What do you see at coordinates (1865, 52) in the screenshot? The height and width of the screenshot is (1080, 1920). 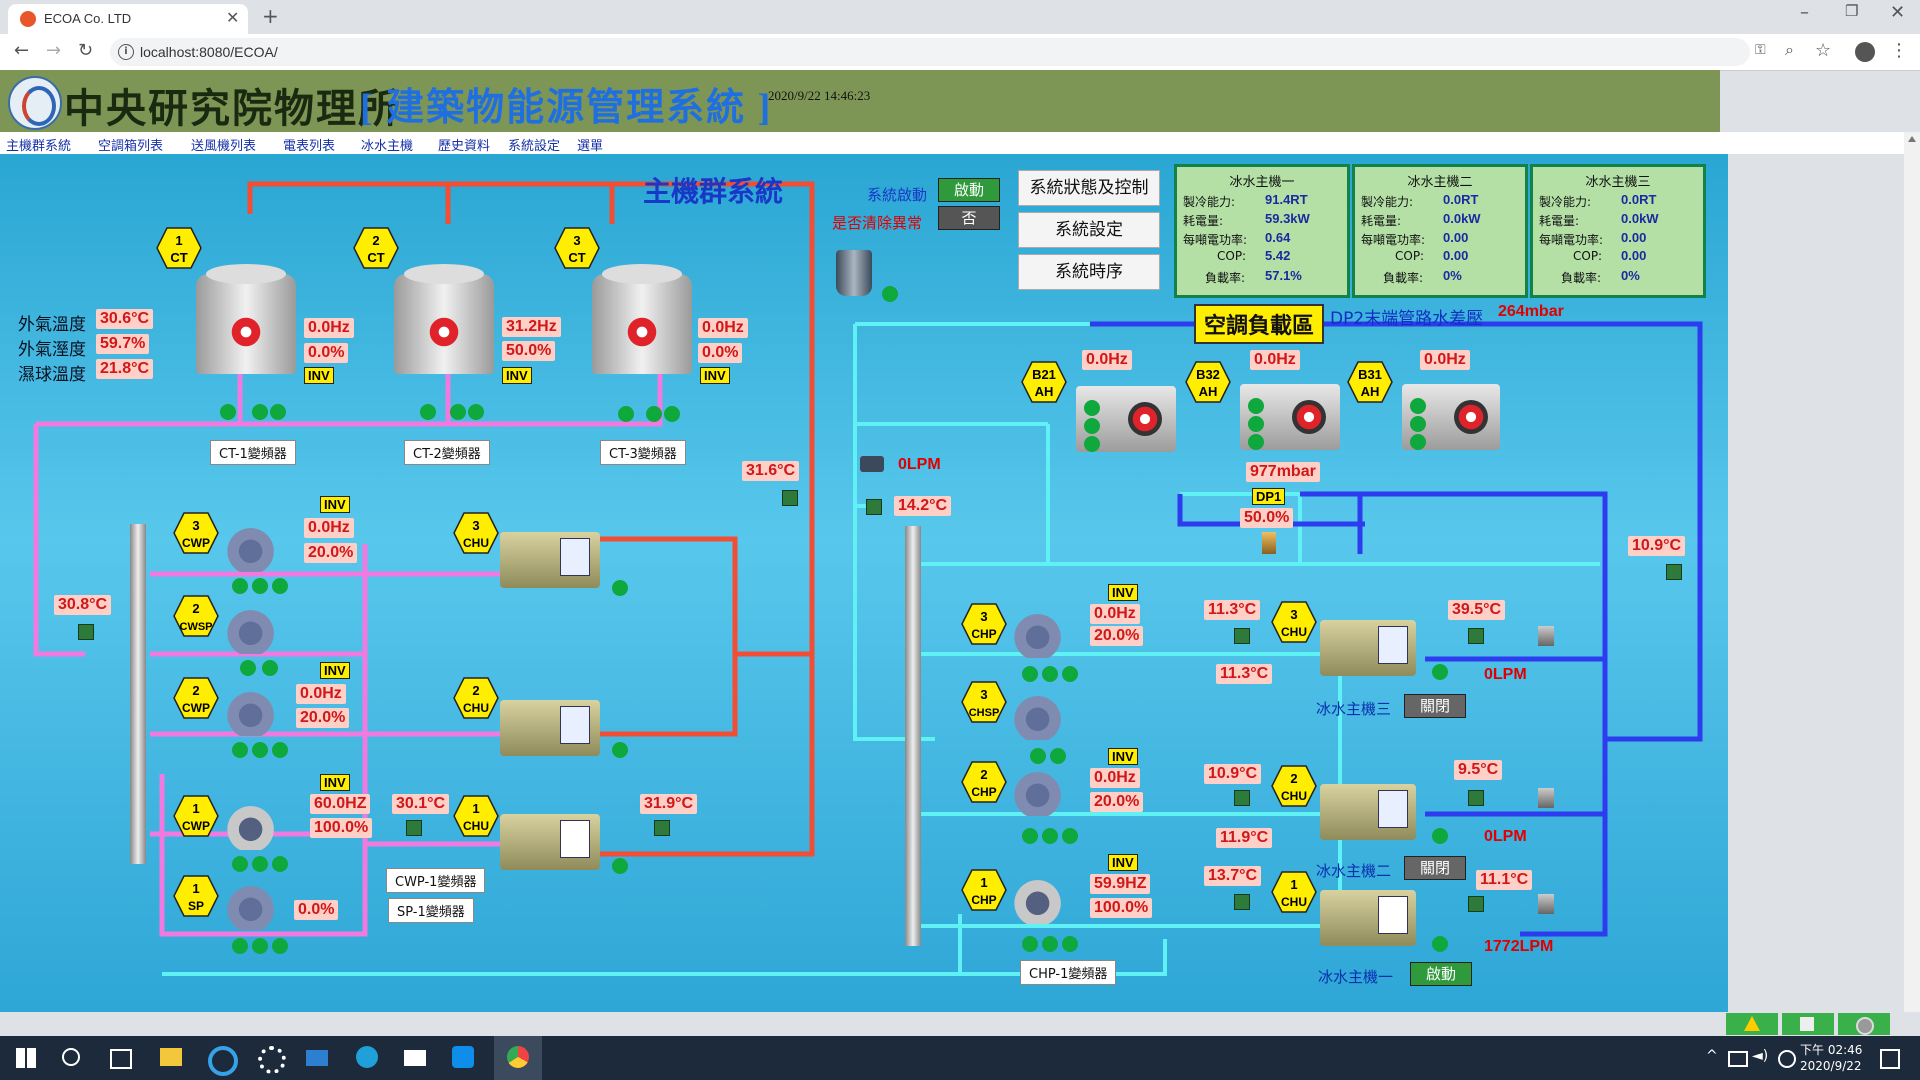 I see `profile-icon` at bounding box center [1865, 52].